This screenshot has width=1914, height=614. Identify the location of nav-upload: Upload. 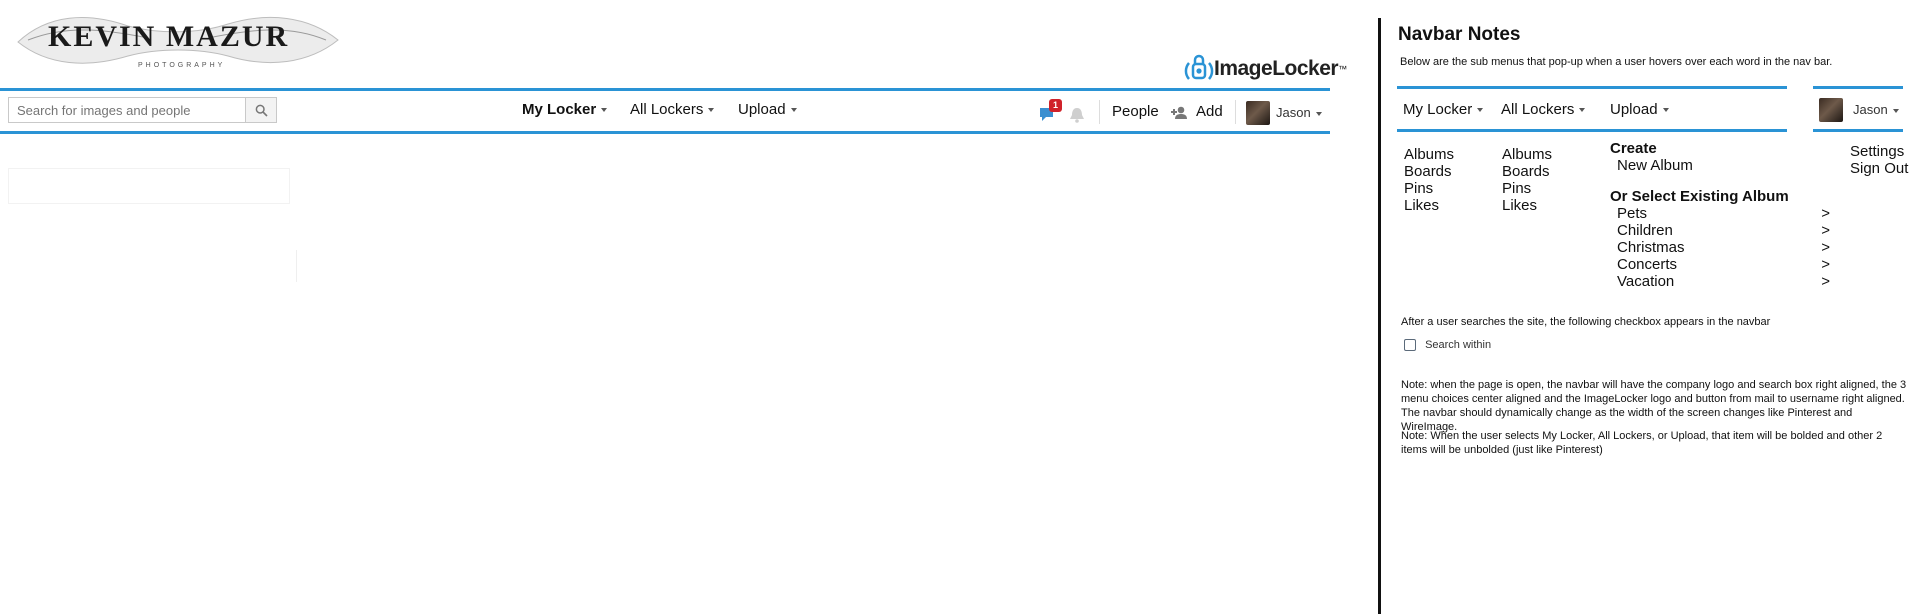
(767, 109).